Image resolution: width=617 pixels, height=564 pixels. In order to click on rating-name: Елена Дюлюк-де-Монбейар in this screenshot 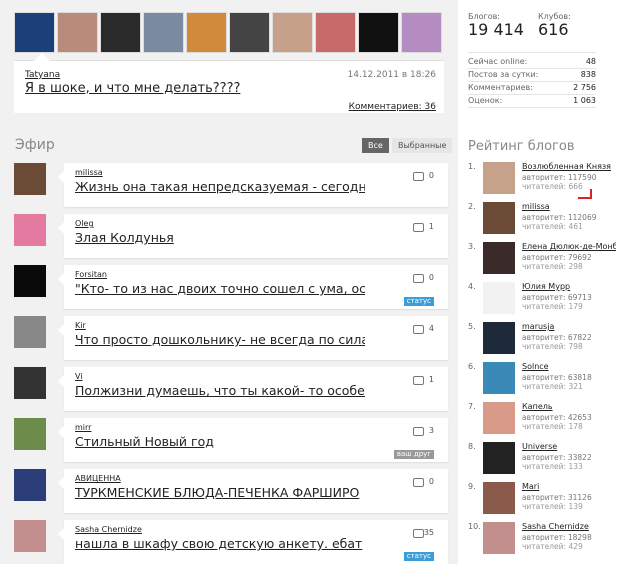, I will do `click(569, 246)`.